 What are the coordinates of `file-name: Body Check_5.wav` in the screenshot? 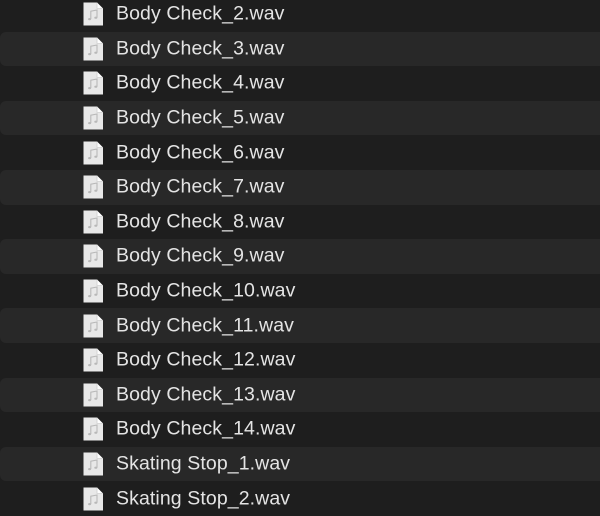 It's located at (200, 117).